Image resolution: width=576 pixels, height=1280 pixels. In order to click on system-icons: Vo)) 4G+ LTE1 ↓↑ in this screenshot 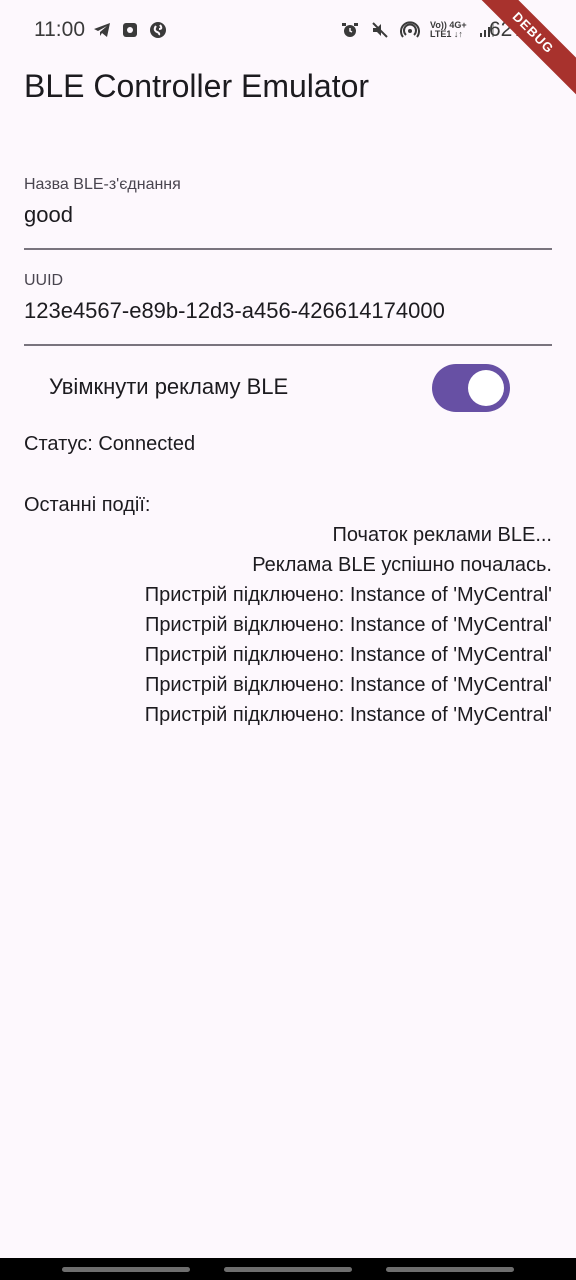, I will do `click(418, 30)`.